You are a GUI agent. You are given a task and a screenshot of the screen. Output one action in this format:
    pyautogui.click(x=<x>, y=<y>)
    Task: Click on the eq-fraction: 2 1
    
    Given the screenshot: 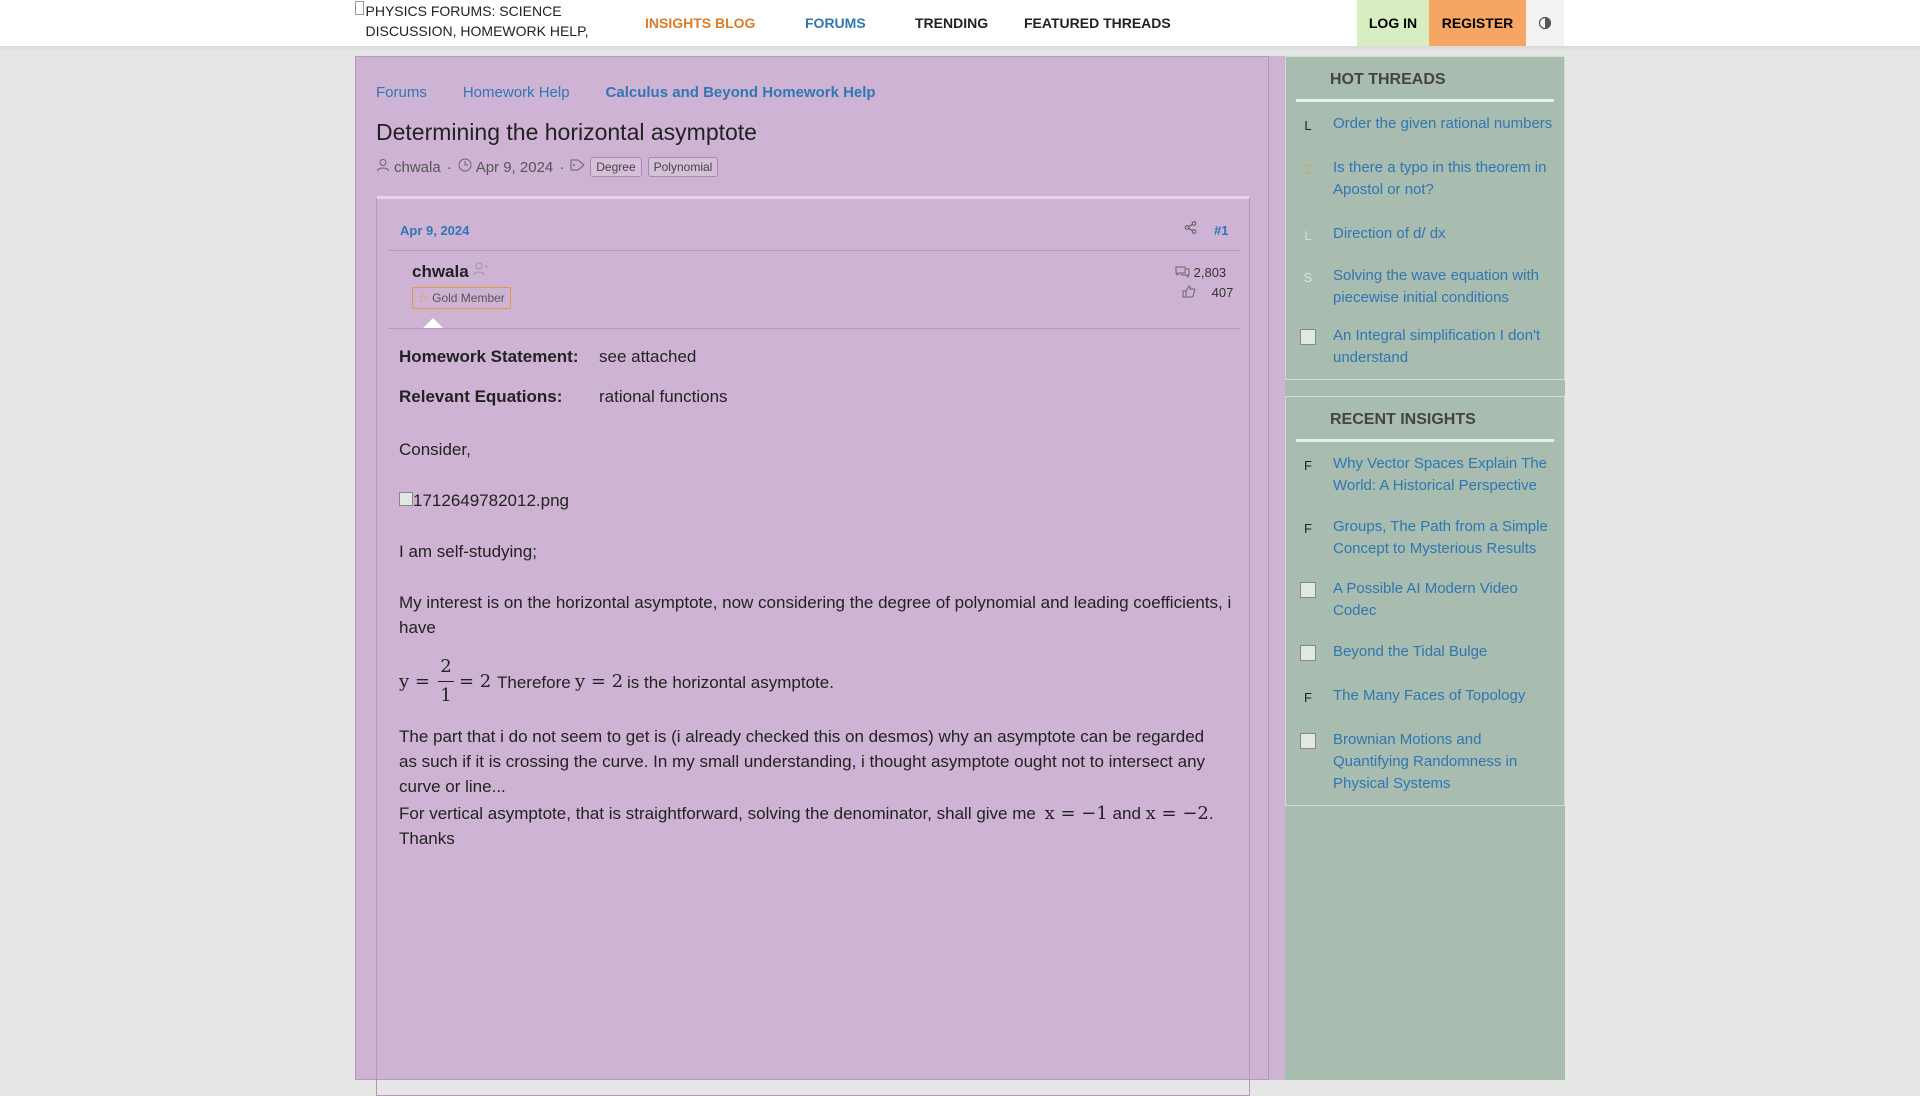 What is the action you would take?
    pyautogui.click(x=446, y=681)
    